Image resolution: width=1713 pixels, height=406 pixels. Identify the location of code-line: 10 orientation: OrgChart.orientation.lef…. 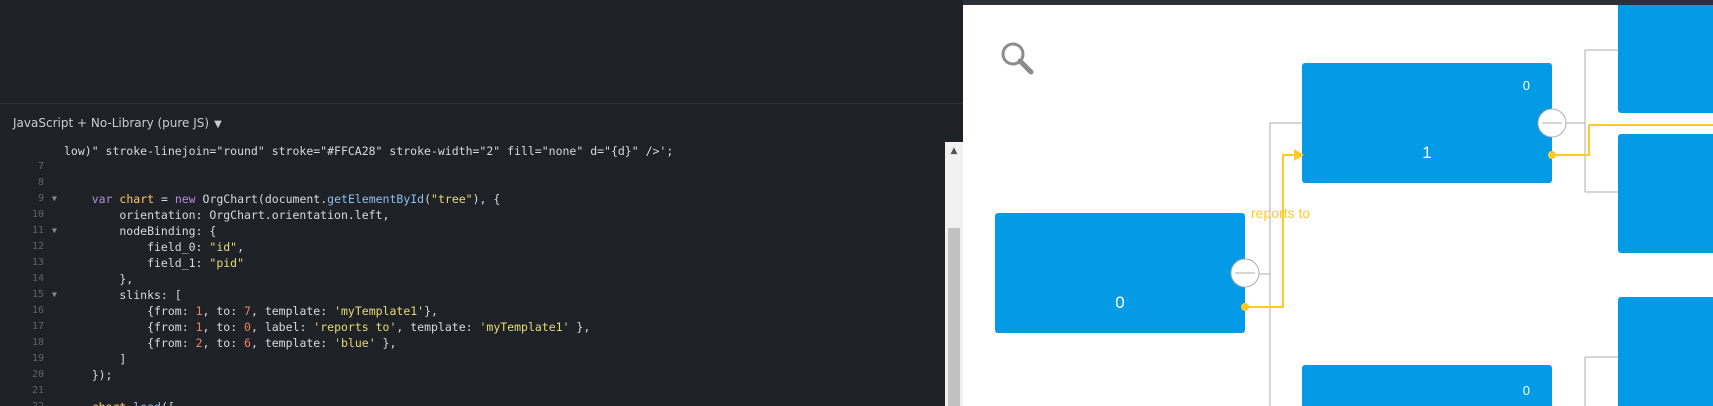
(472, 215).